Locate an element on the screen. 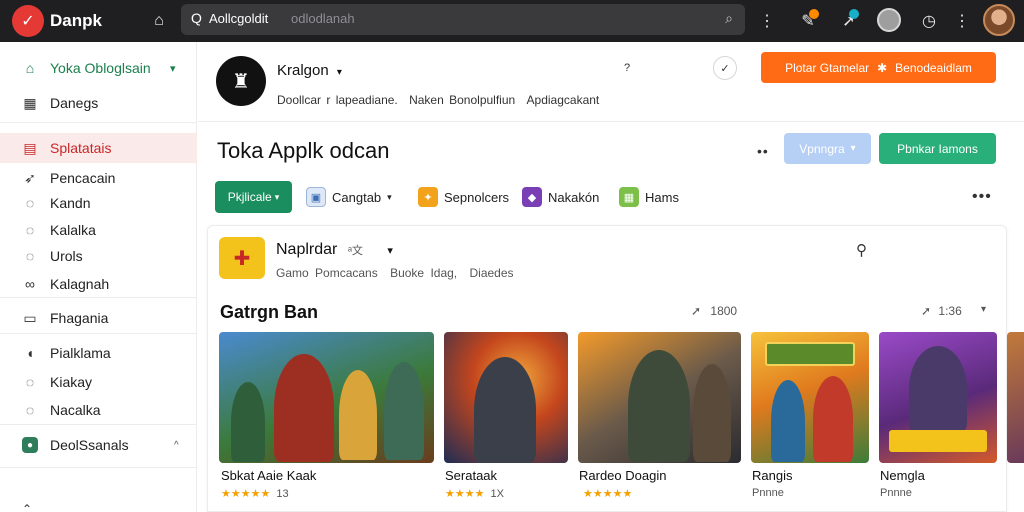 This screenshot has height=512, width=1024. more-vertical-icon: ⋮ is located at coordinates (767, 21).